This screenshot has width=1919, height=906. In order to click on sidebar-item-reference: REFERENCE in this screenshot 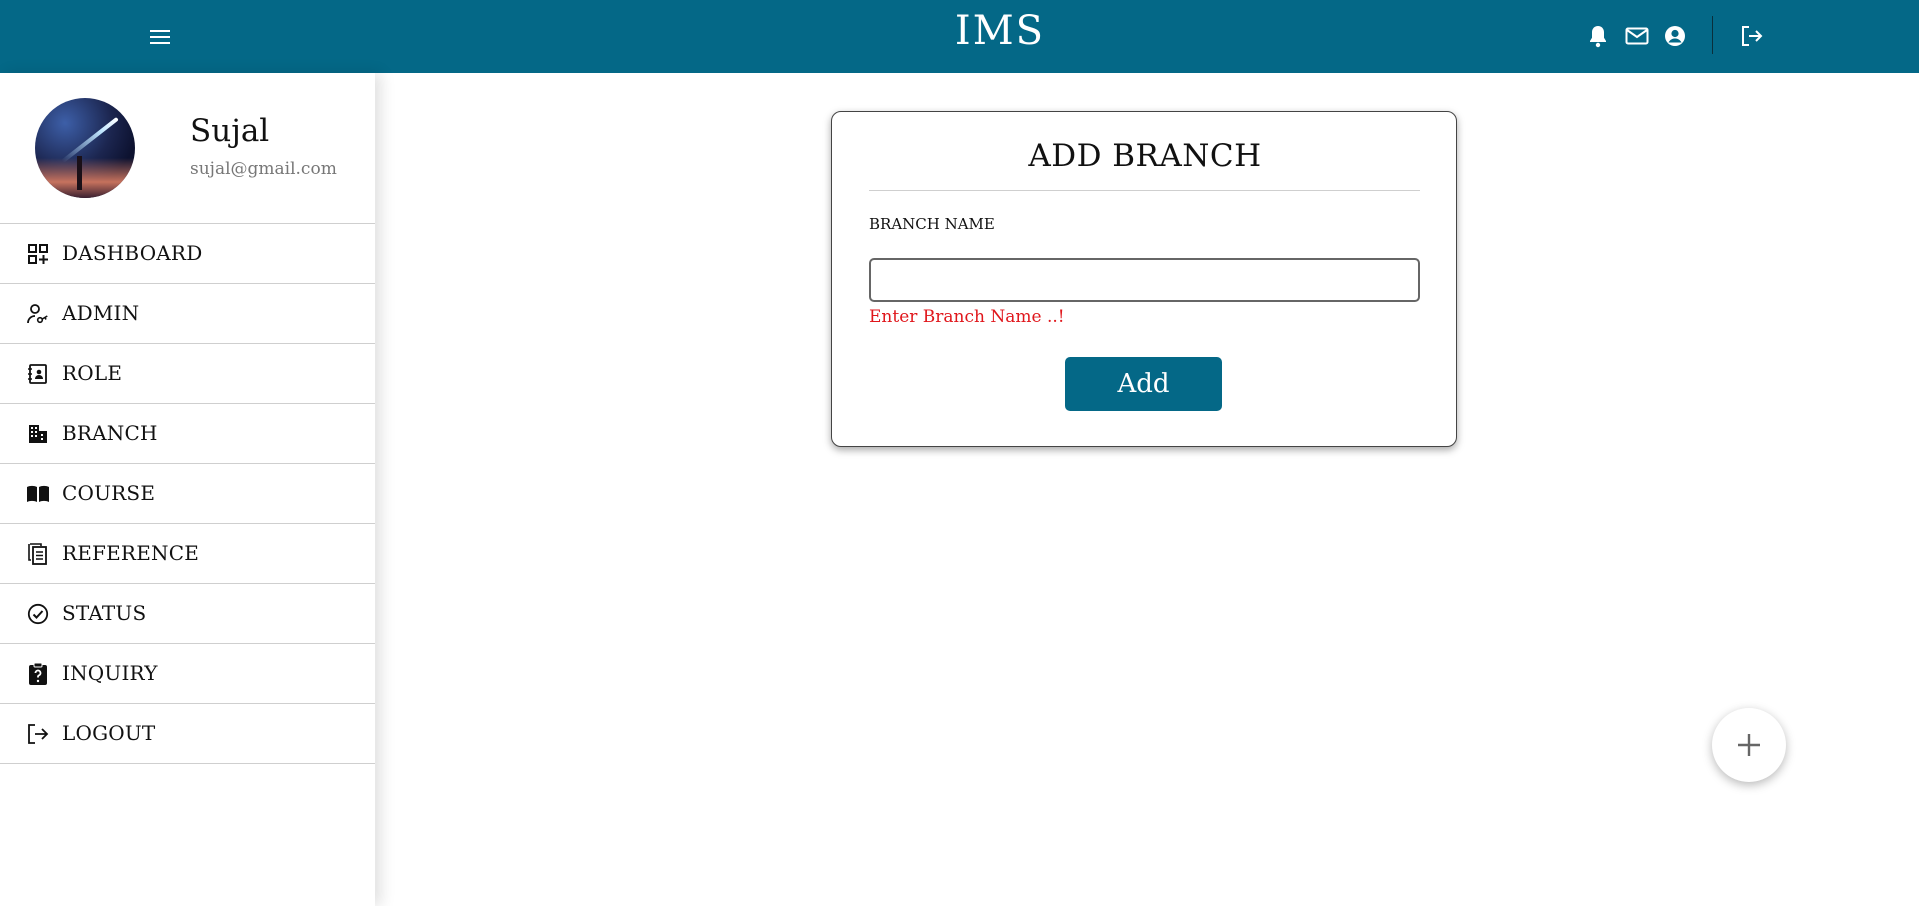, I will do `click(187, 554)`.